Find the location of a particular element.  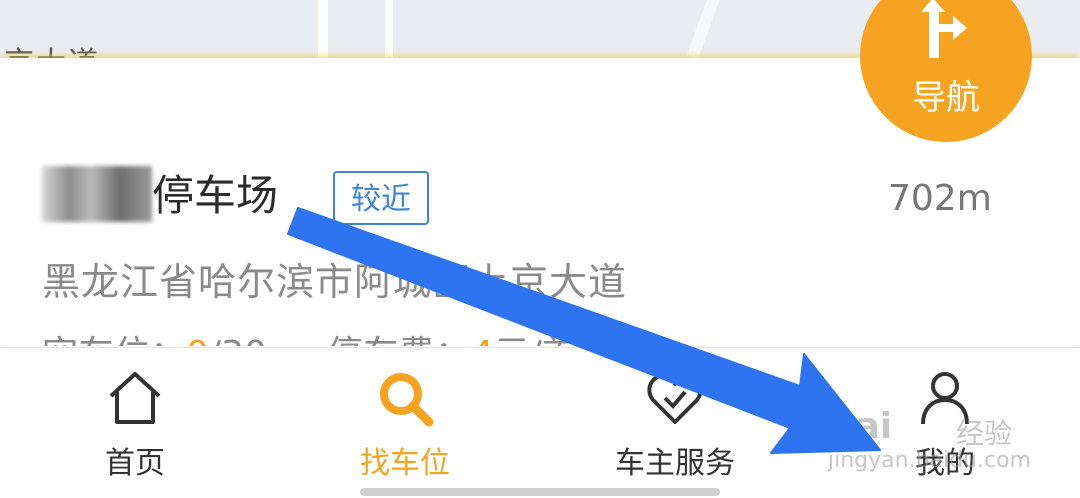

redacted-name-blur is located at coordinates (97, 194).